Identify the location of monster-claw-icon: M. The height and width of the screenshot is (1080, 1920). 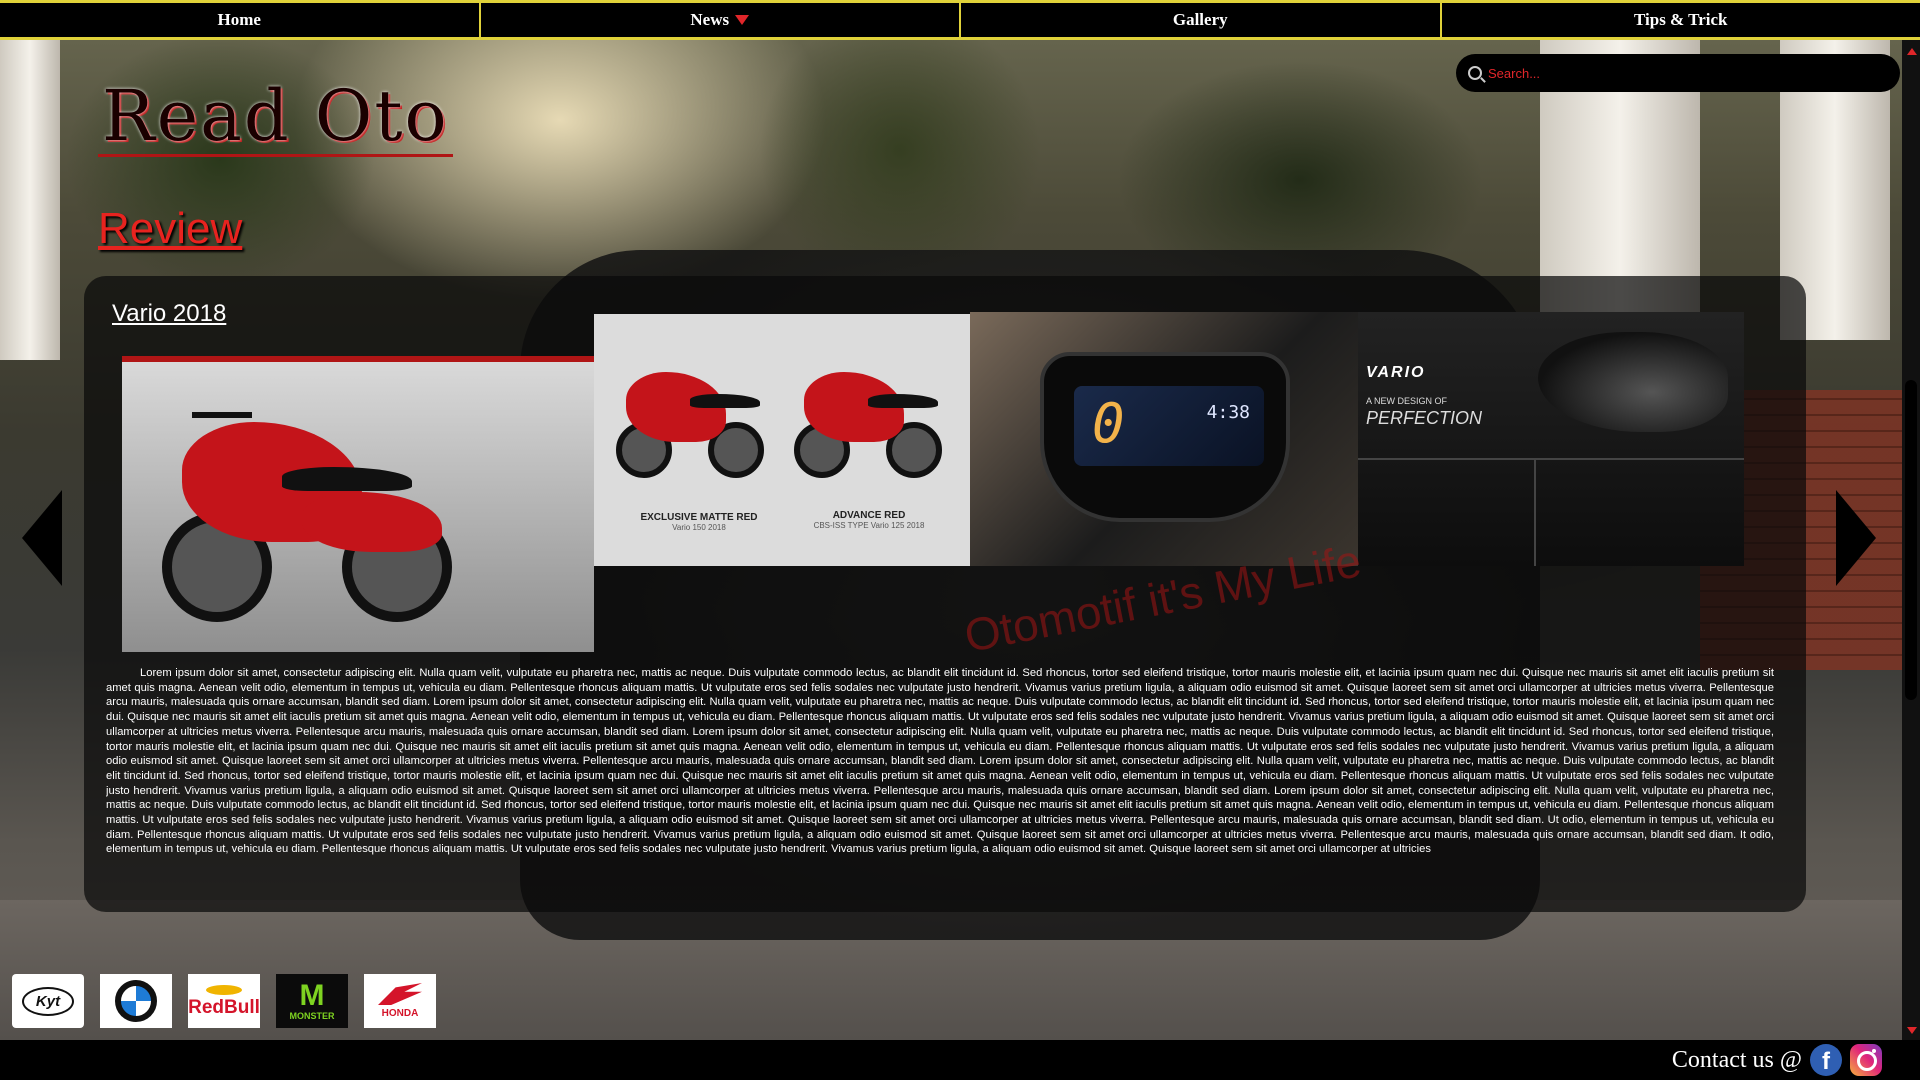
(312, 995).